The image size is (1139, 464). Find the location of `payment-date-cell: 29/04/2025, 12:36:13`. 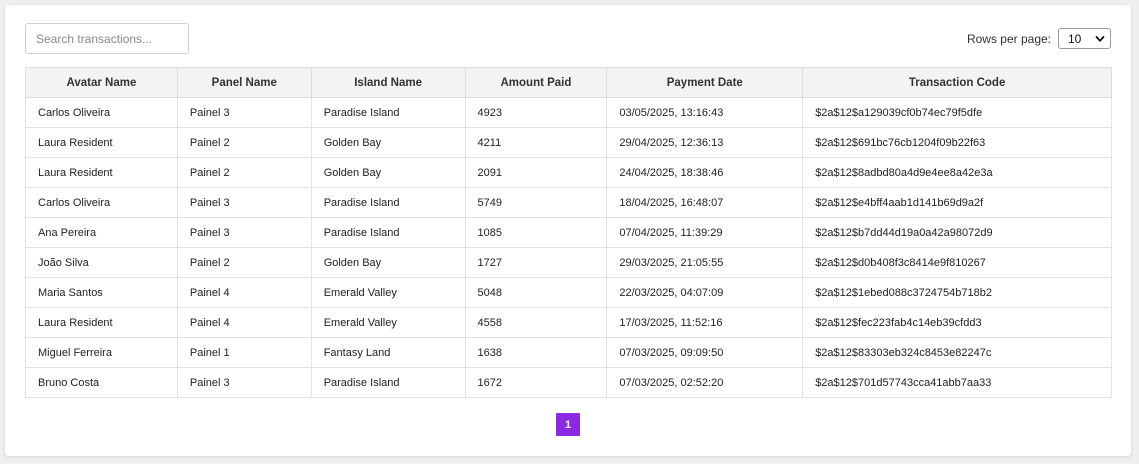

payment-date-cell: 29/04/2025, 12:36:13 is located at coordinates (705, 142).